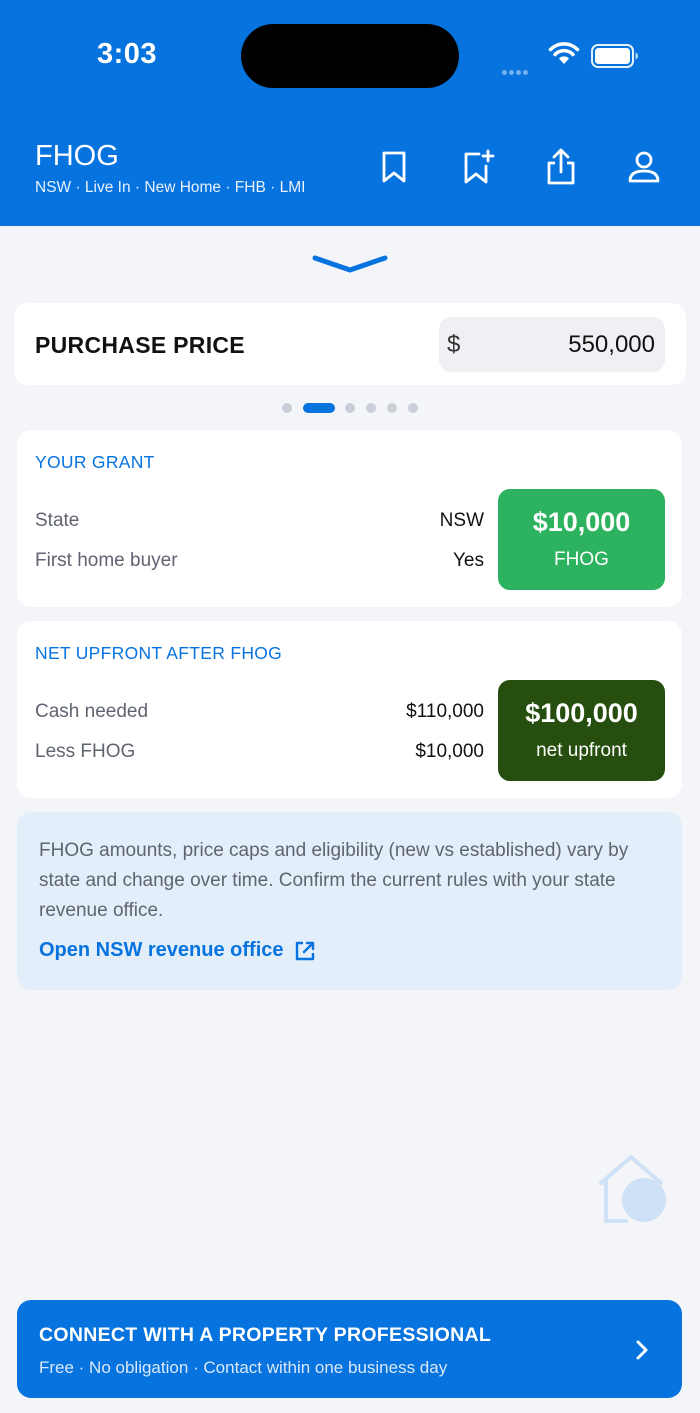 This screenshot has height=1413, width=700. What do you see at coordinates (581, 559) in the screenshot?
I see `badge-caption: FHOG` at bounding box center [581, 559].